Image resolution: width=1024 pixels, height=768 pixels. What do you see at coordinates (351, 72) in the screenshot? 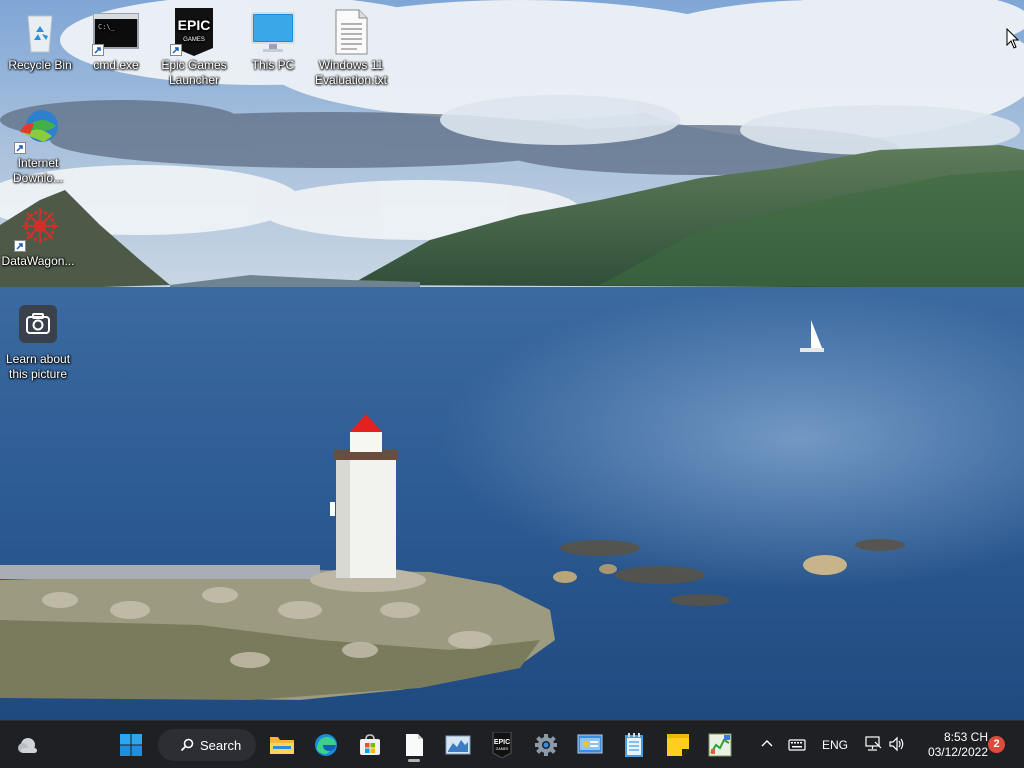
I see `desktop-icon-label: Windows 11 Evaluation.txt` at bounding box center [351, 72].